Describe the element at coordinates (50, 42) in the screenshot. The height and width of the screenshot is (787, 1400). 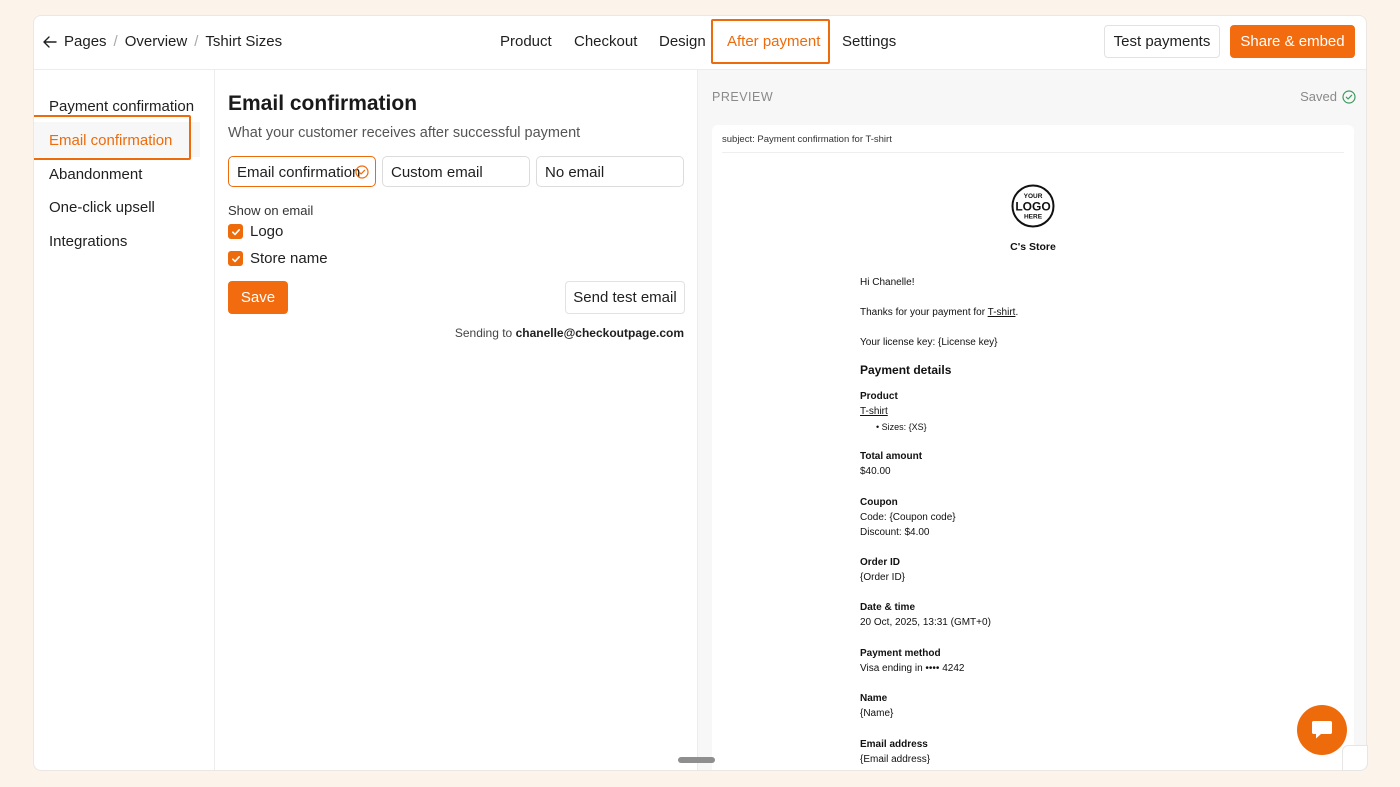
I see `back-arrow-icon` at that location.